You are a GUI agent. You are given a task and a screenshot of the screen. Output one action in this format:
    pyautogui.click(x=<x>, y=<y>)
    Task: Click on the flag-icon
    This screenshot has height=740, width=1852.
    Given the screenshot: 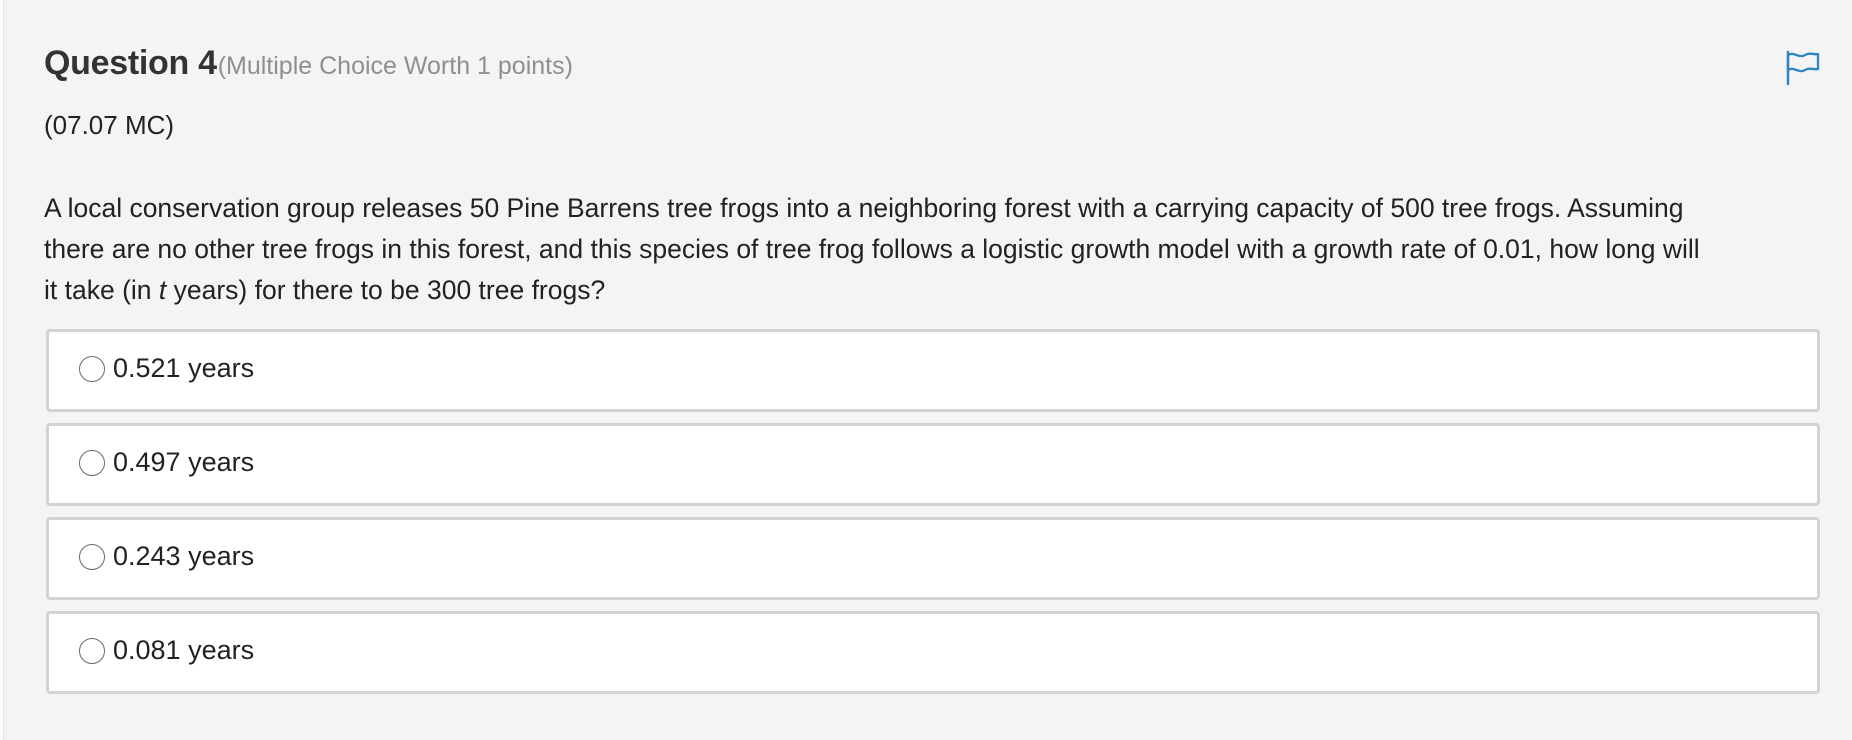 What is the action you would take?
    pyautogui.click(x=1803, y=68)
    